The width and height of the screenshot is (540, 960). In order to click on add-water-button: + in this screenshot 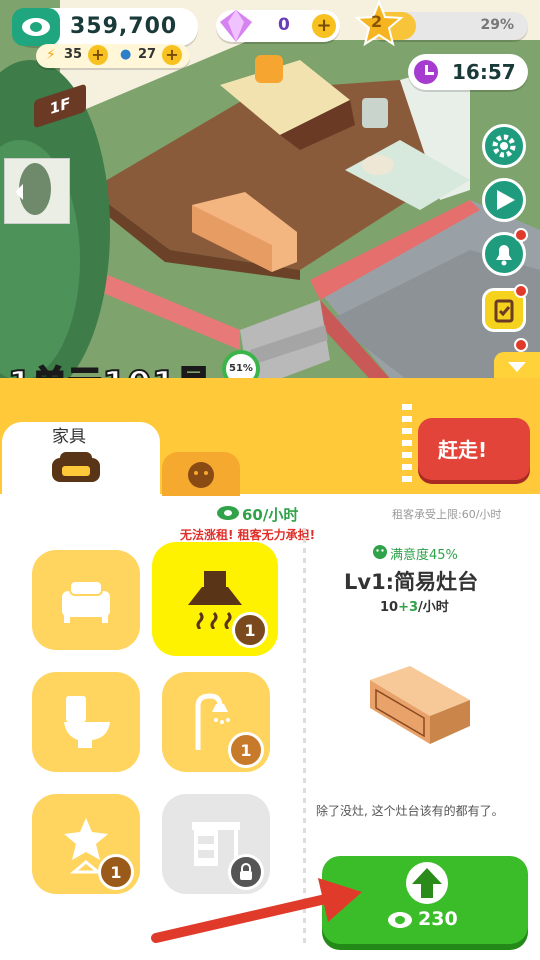, I will do `click(172, 55)`.